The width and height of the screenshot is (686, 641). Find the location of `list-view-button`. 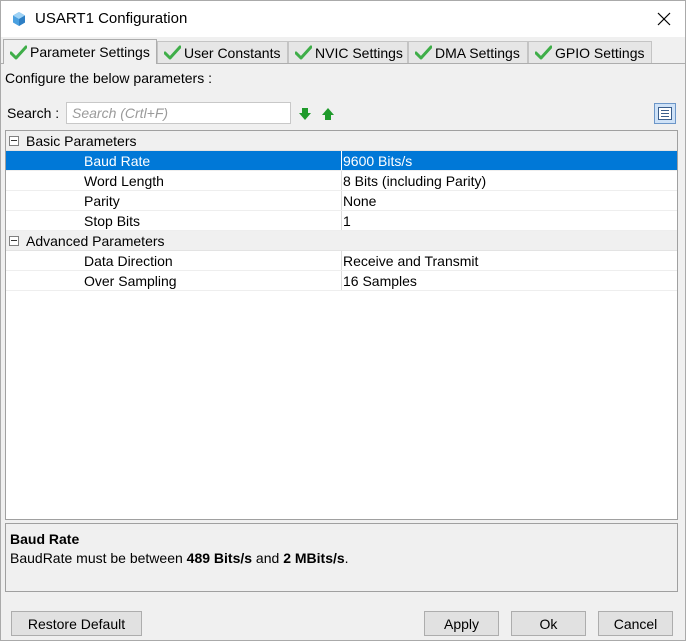

list-view-button is located at coordinates (665, 113).